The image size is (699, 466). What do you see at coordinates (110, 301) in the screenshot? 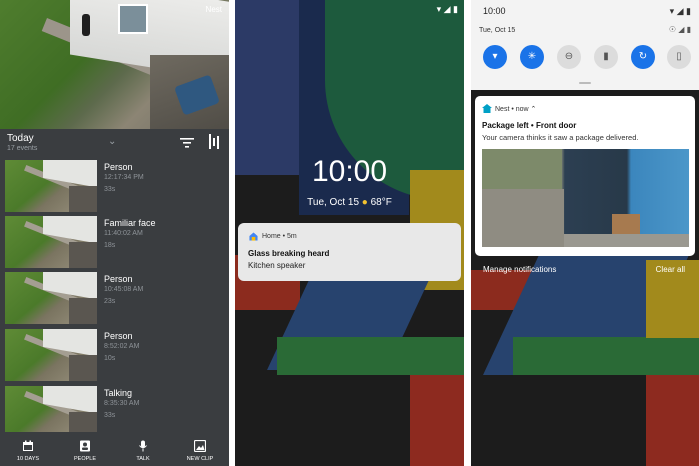
I see `event-duration: 23s` at bounding box center [110, 301].